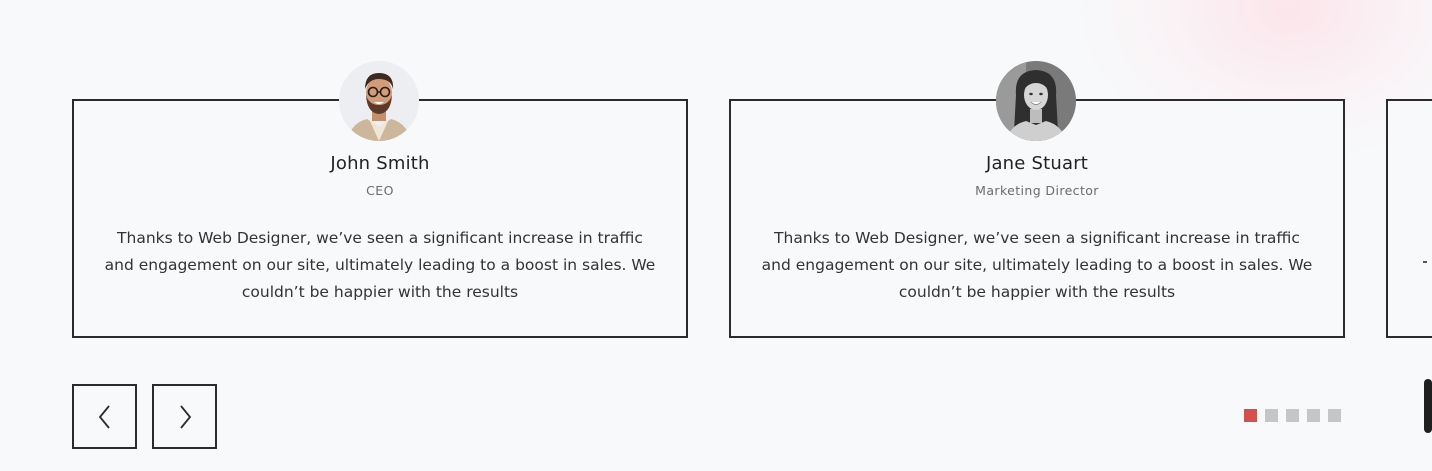 Image resolution: width=1432 pixels, height=471 pixels. I want to click on testimonial-role: CEO, so click(380, 190).